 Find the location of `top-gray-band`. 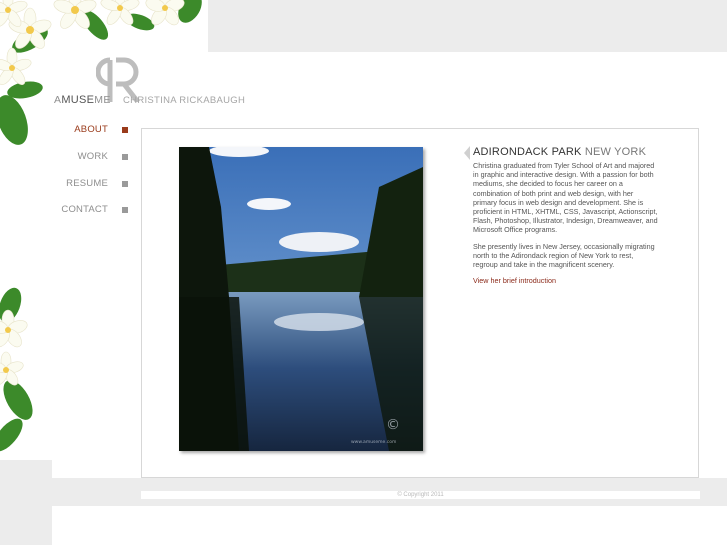

top-gray-band is located at coordinates (467, 26).